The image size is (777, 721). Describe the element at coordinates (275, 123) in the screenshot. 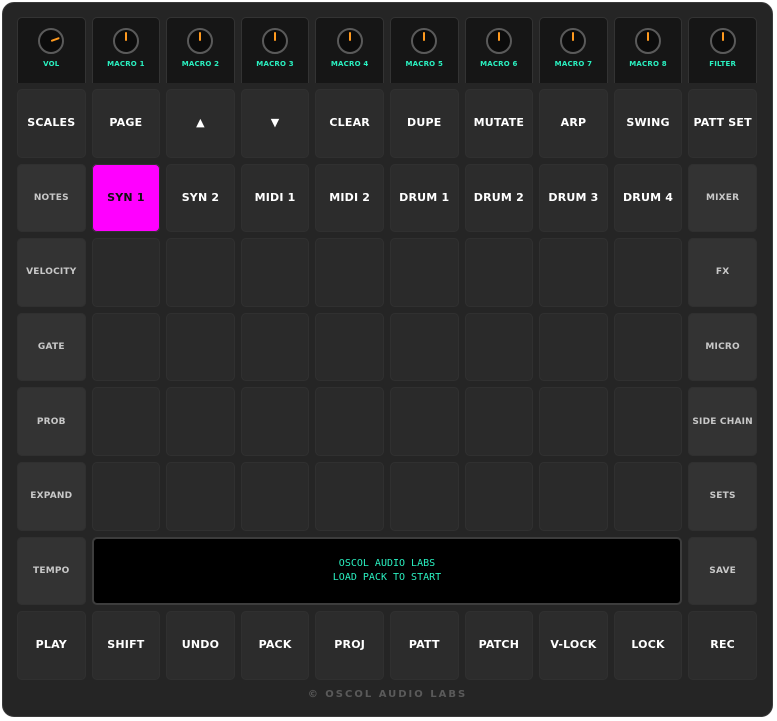

I see `down-arrow-button: ▼` at that location.